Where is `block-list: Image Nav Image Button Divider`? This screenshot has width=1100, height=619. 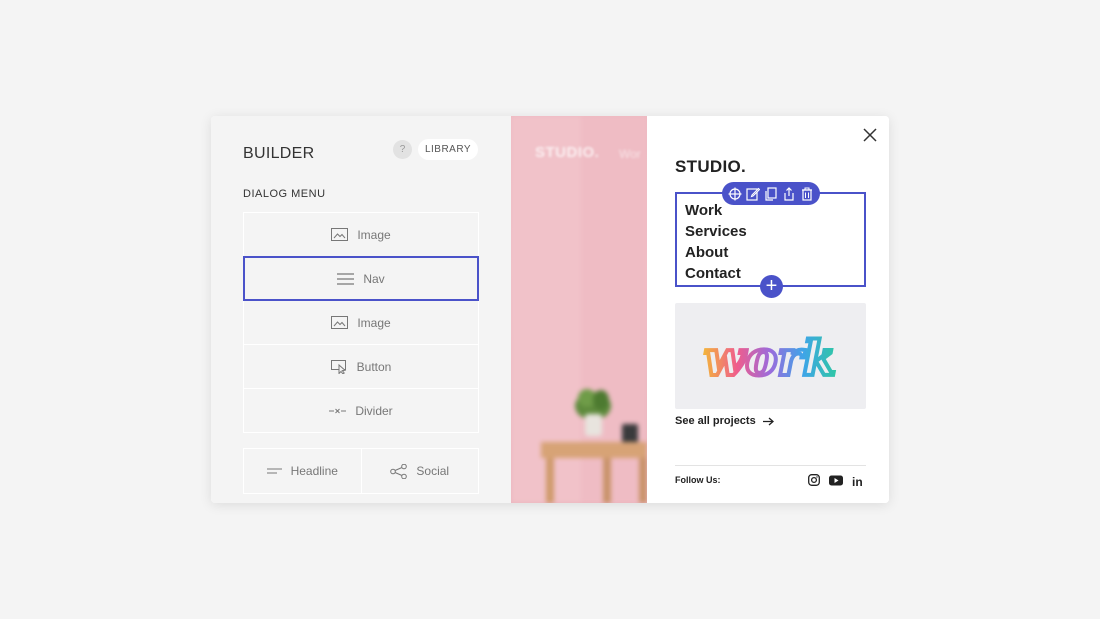 block-list: Image Nav Image Button Divider is located at coordinates (361, 322).